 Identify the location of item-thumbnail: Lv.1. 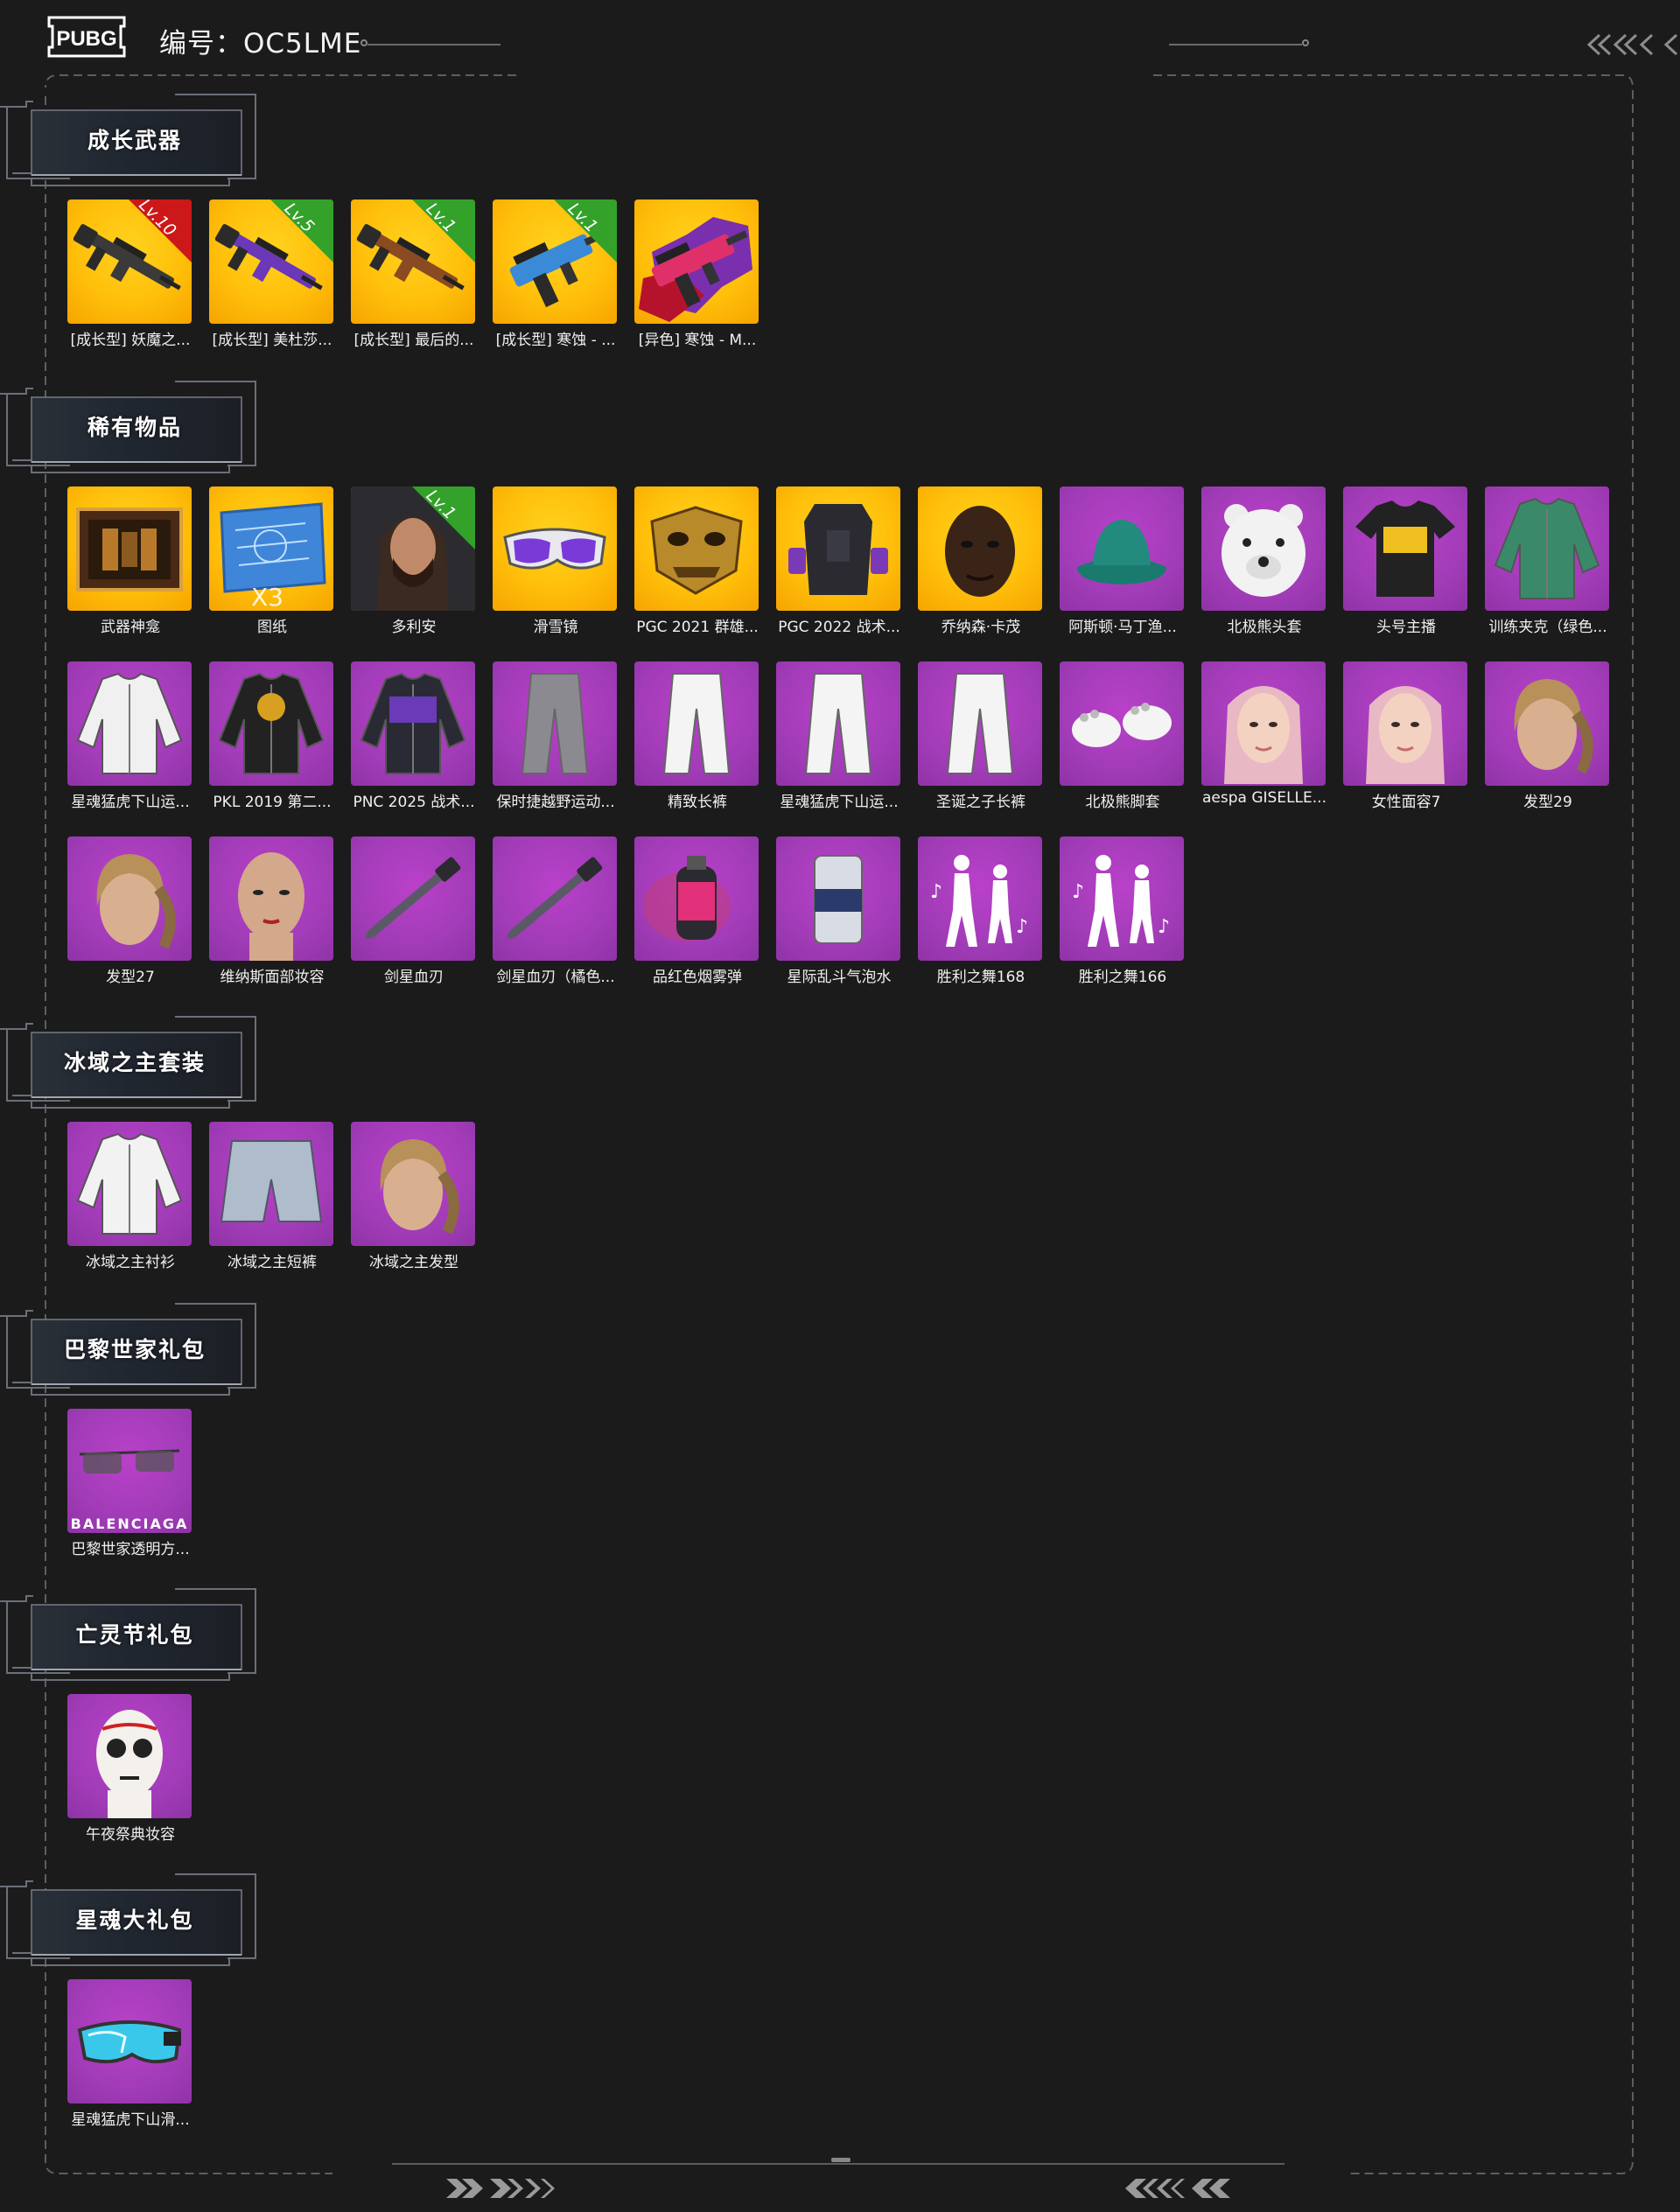
(555, 262).